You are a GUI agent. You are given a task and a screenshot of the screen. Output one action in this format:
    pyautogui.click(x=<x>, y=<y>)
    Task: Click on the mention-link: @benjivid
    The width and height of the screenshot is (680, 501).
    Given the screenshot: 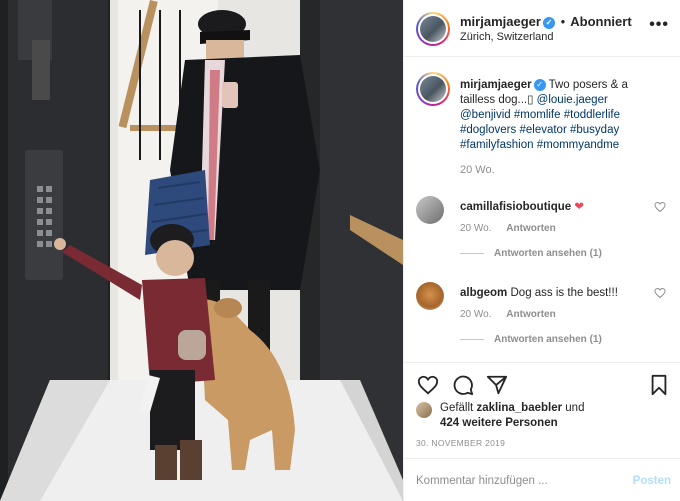 What is the action you would take?
    pyautogui.click(x=485, y=115)
    